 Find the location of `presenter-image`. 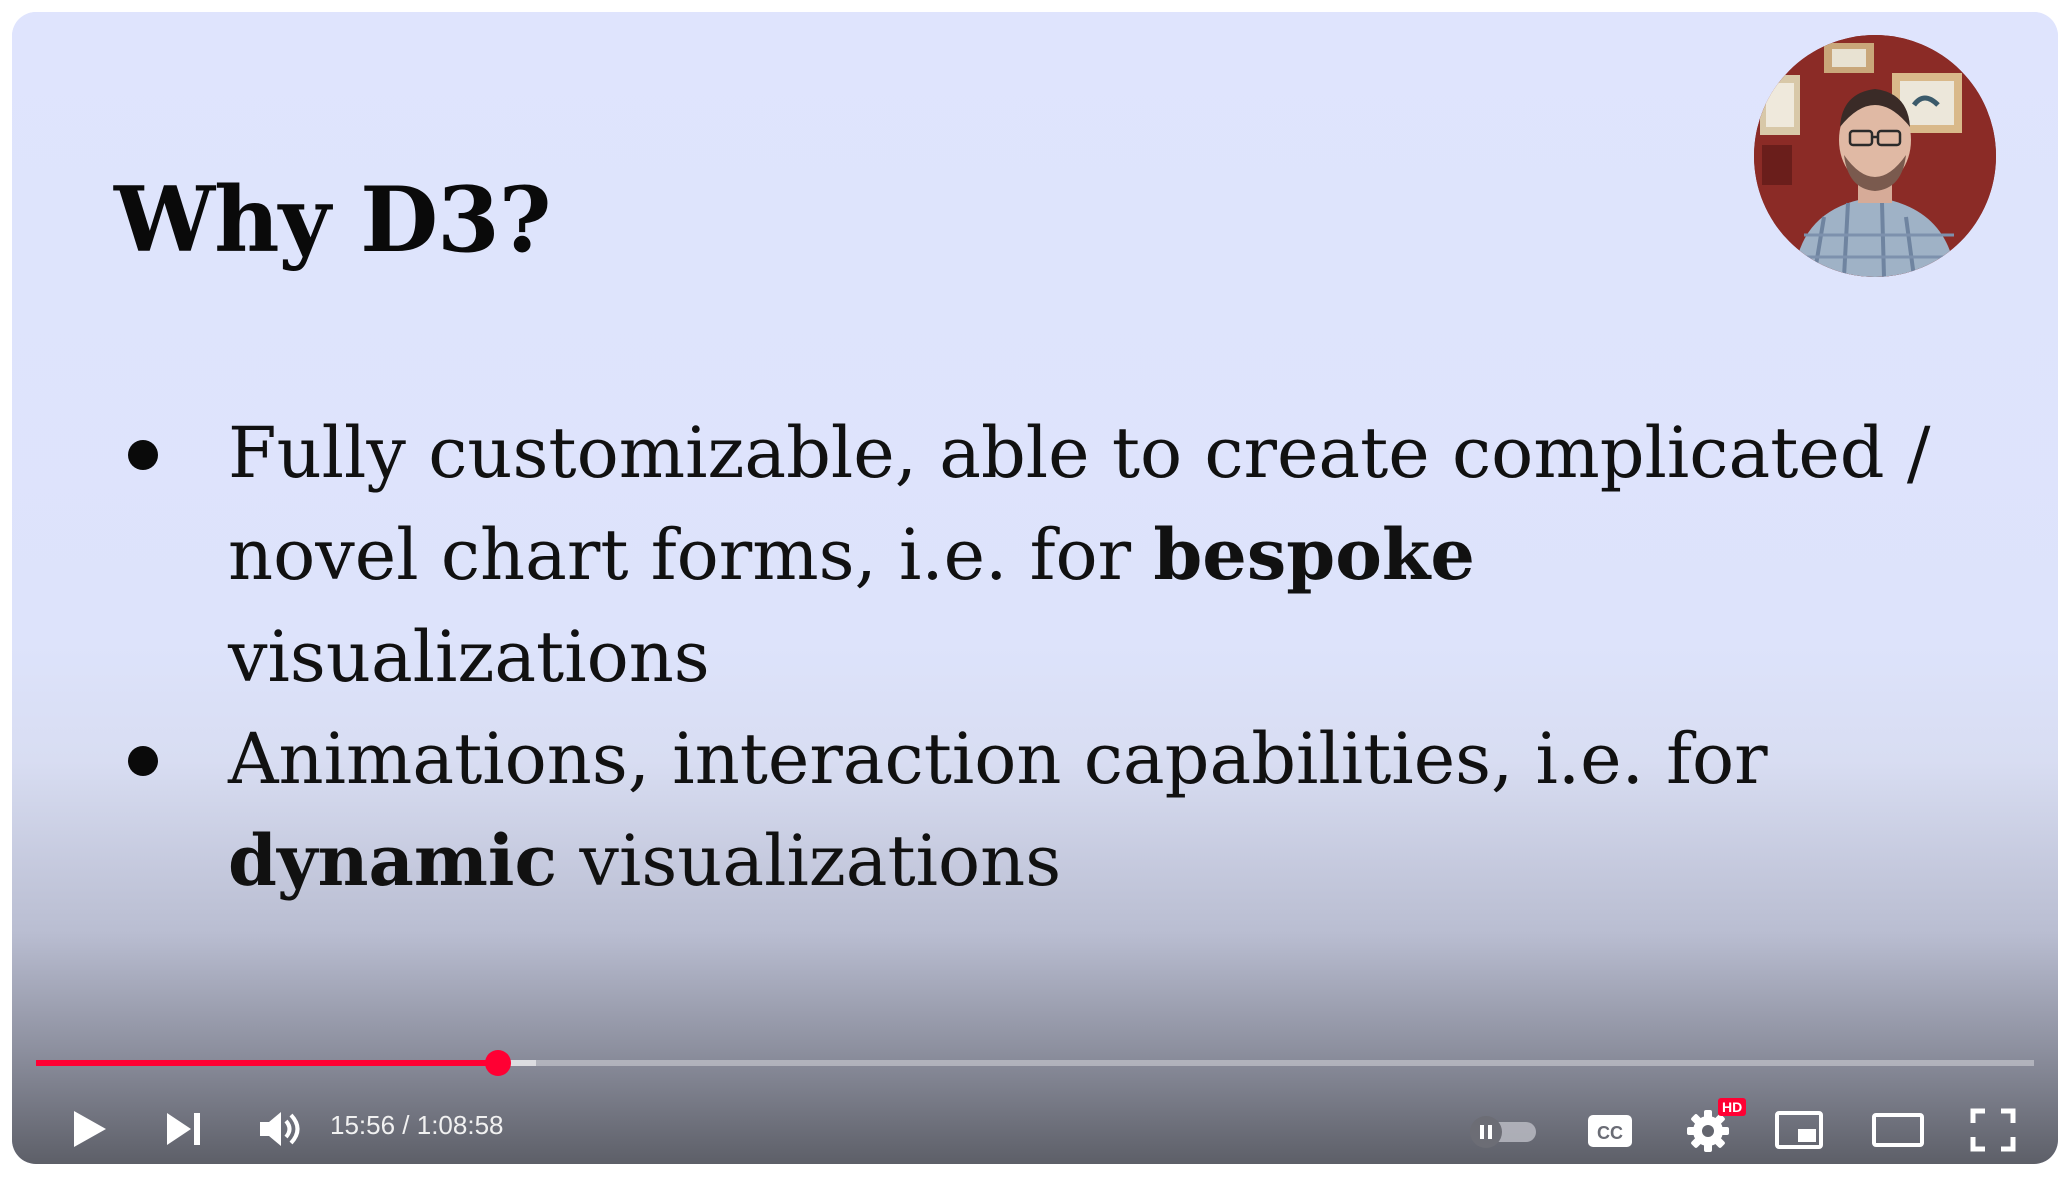

presenter-image is located at coordinates (1875, 156).